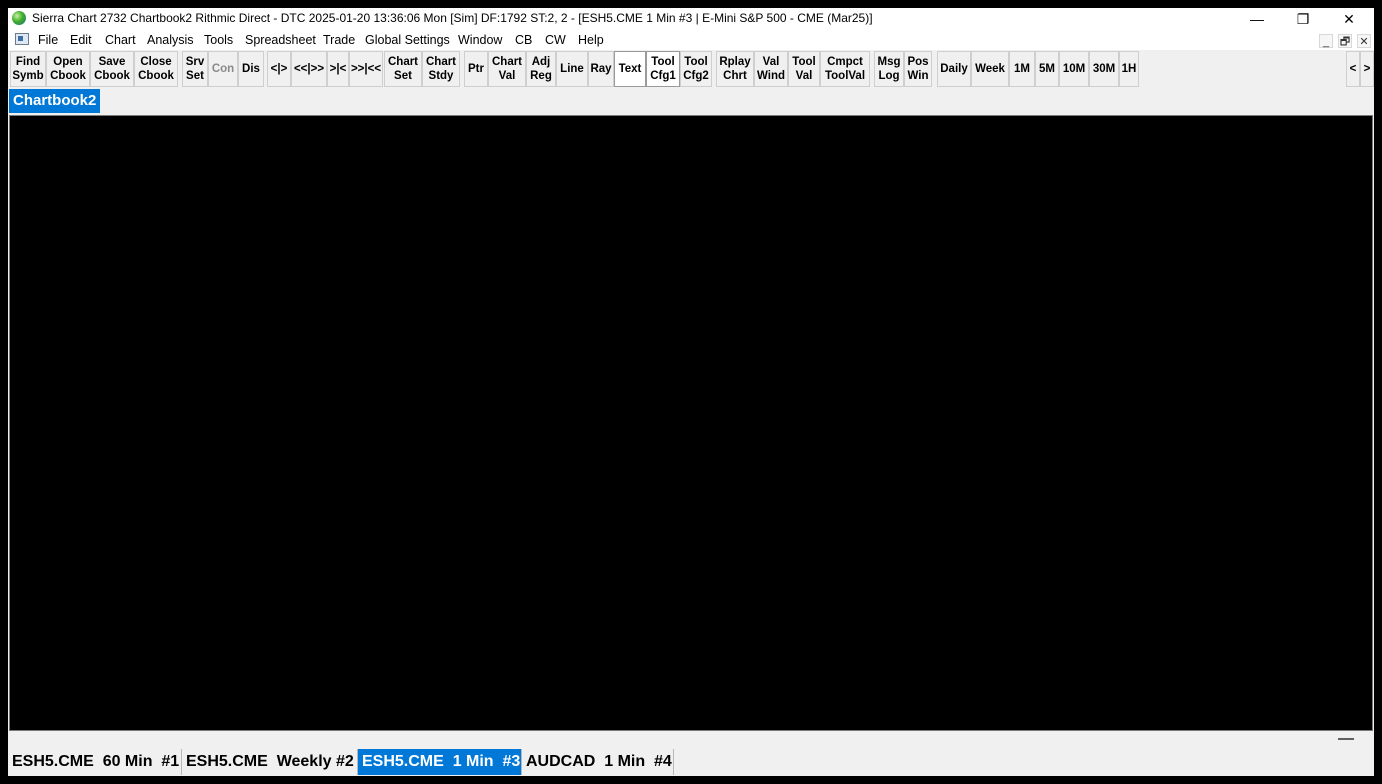  Describe the element at coordinates (68, 69) in the screenshot. I see `open-chartbook-button: Open Cbook` at that location.